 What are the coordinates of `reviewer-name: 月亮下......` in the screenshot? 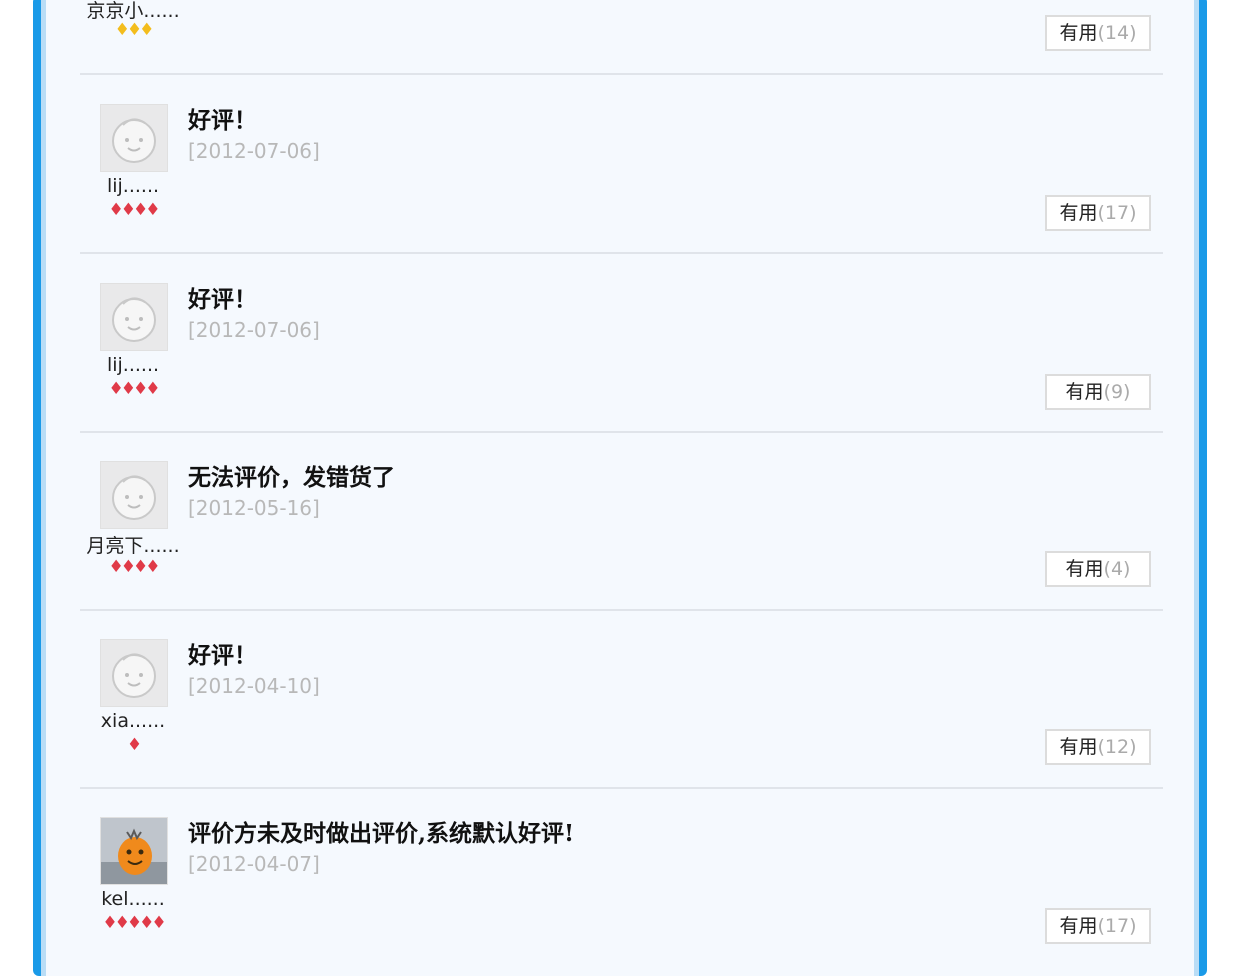 It's located at (133, 546).